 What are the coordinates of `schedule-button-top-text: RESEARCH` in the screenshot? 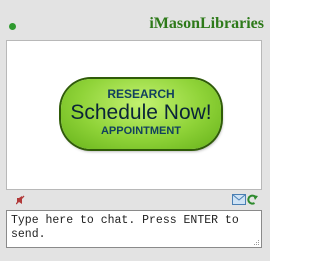 It's located at (141, 94).